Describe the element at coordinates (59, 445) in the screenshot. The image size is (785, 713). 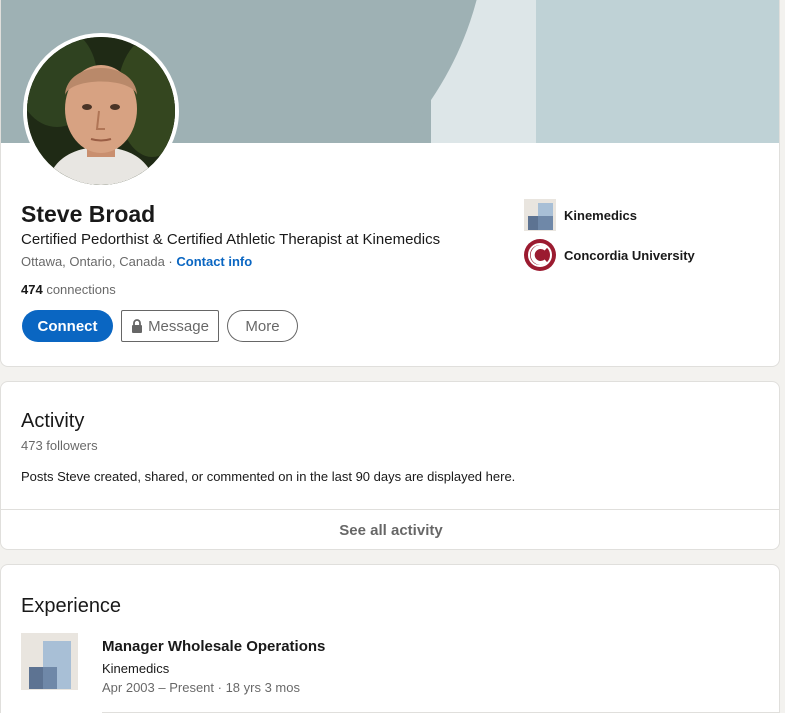
I see `followers-count: 473 followers` at that location.